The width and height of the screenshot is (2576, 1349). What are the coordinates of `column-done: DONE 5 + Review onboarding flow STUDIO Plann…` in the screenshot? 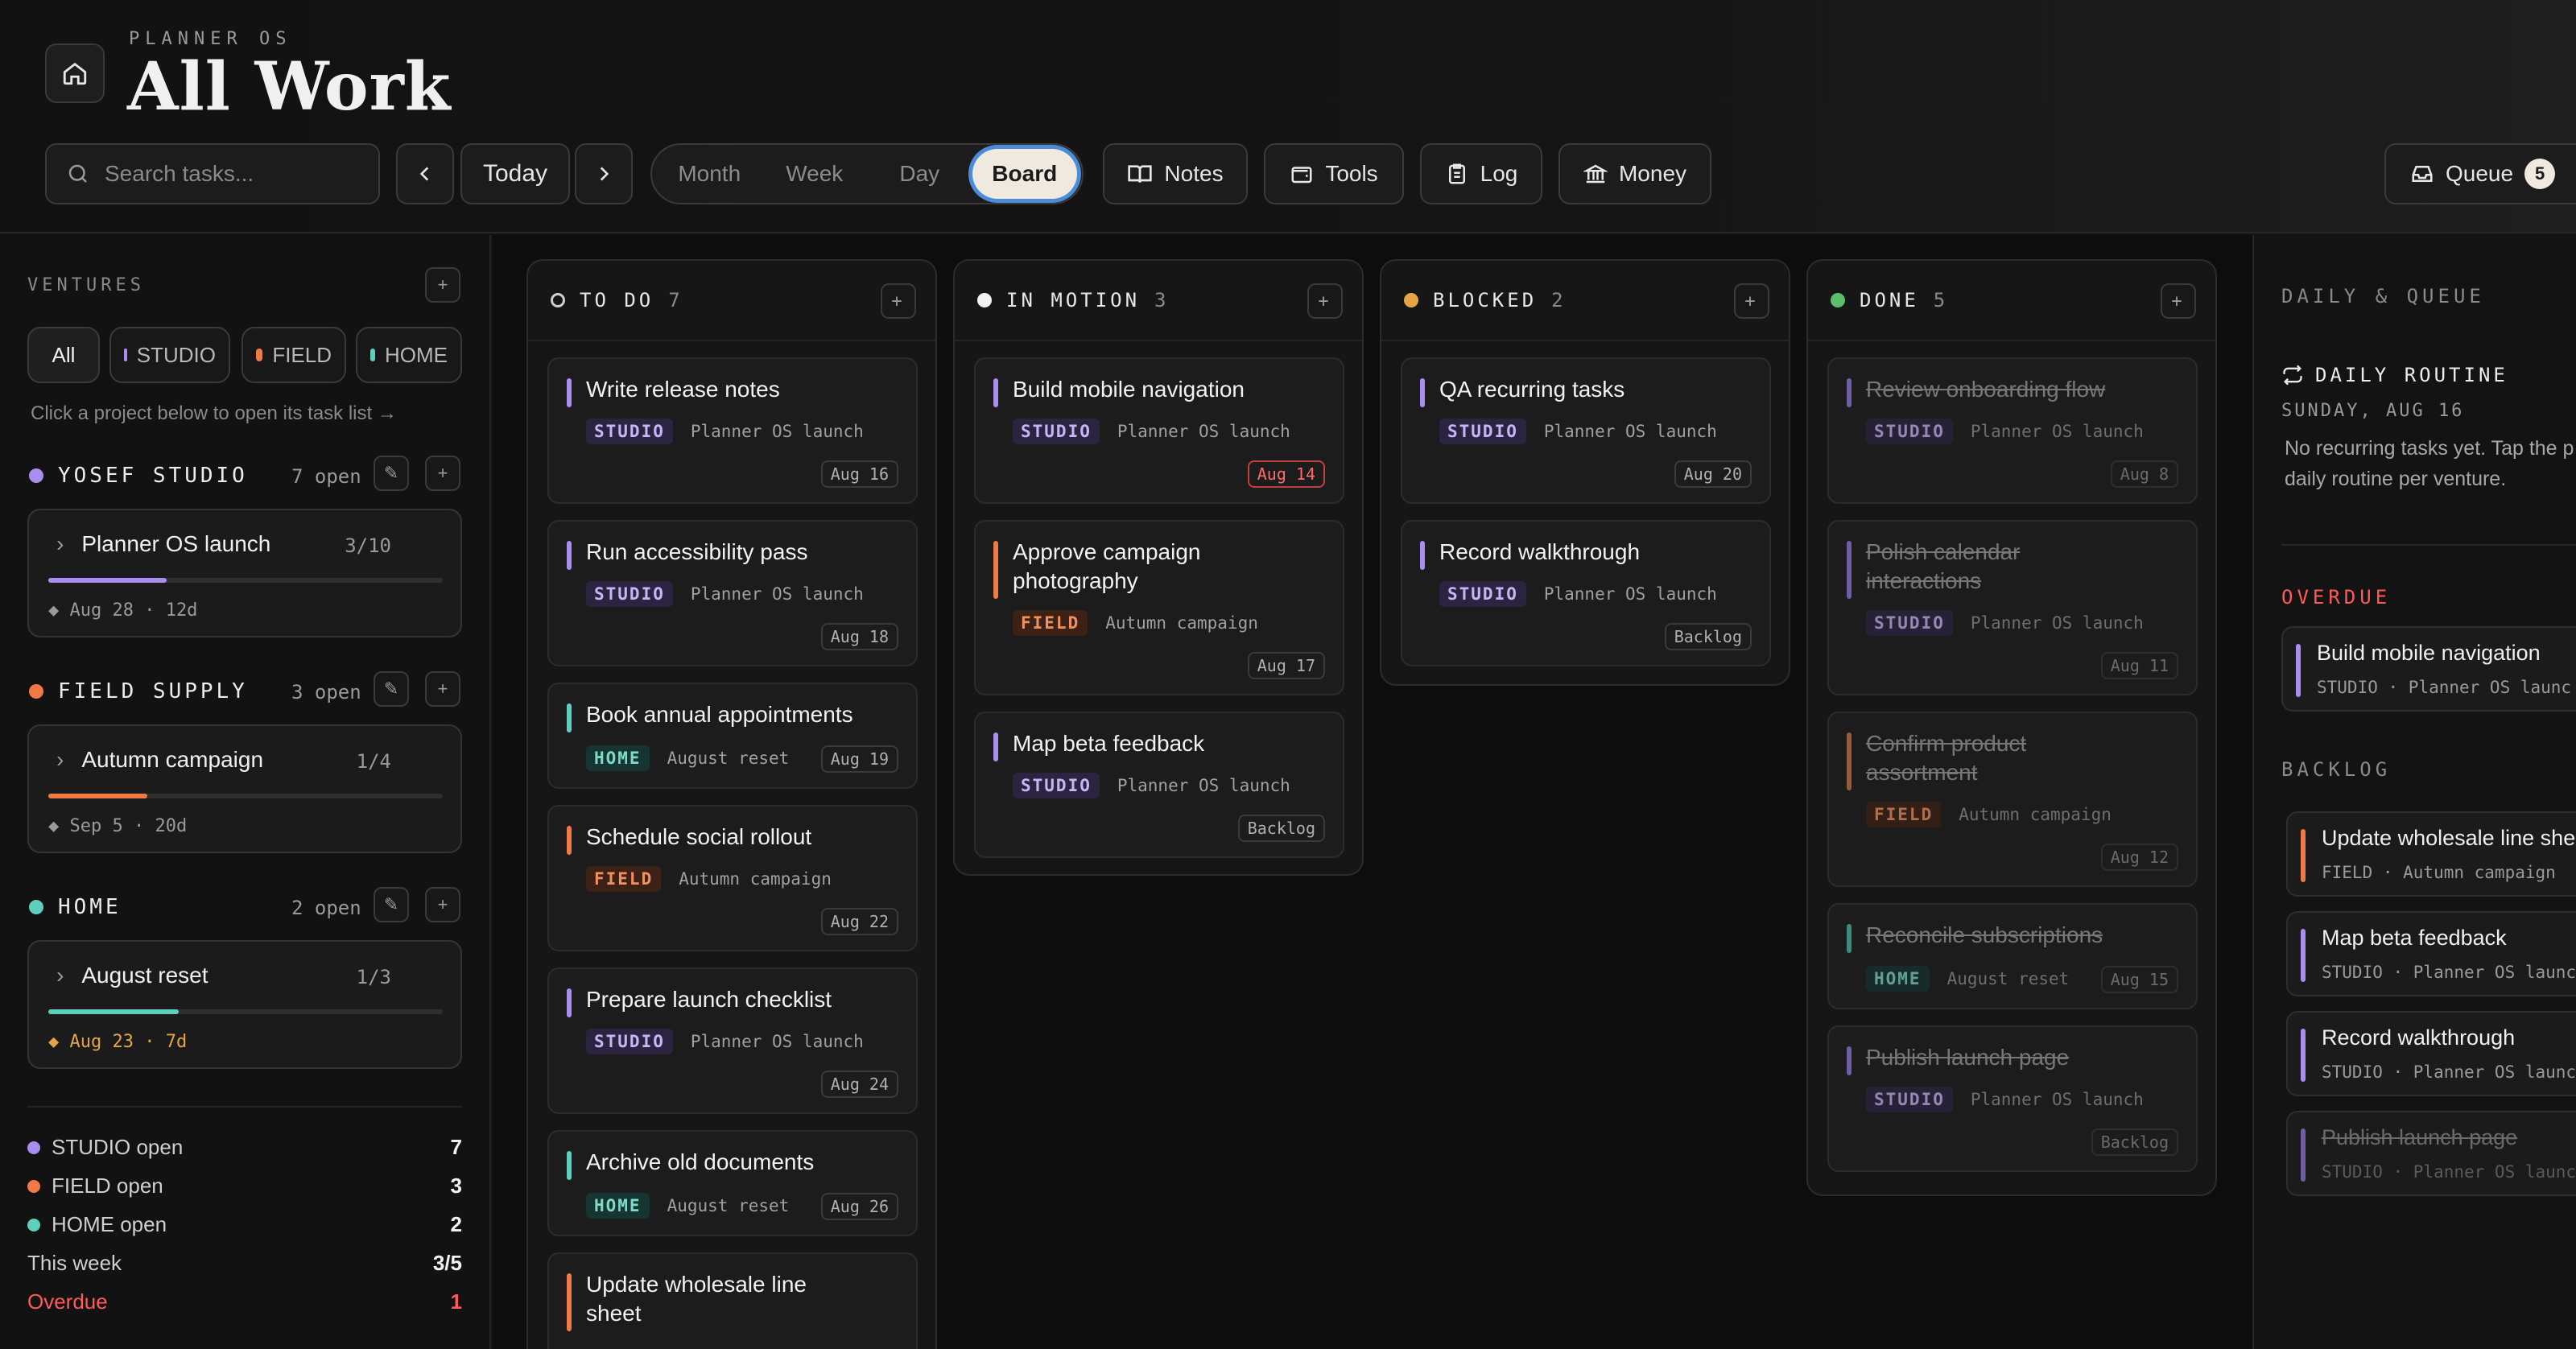 It's located at (2012, 727).